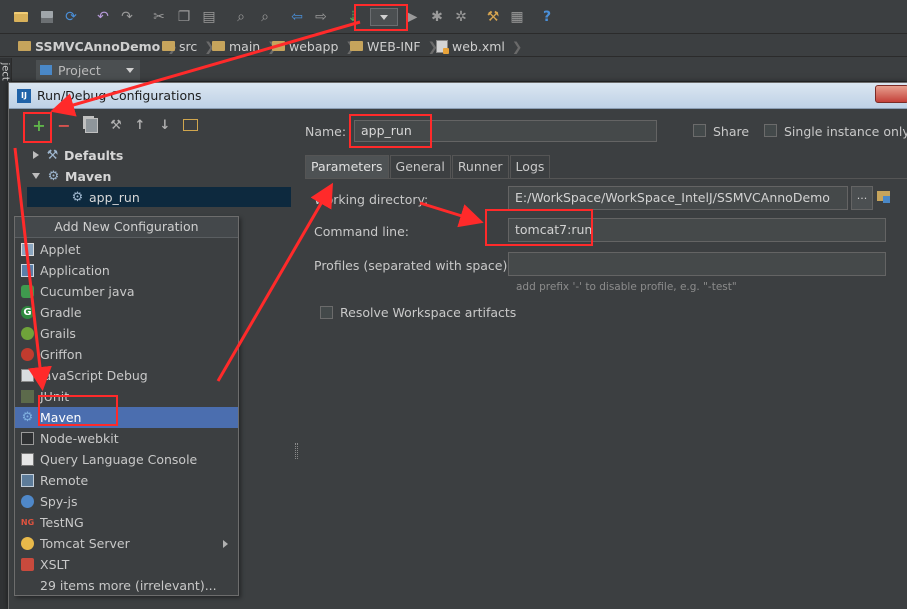  What do you see at coordinates (91, 125) in the screenshot?
I see `copy-configuration-icon` at bounding box center [91, 125].